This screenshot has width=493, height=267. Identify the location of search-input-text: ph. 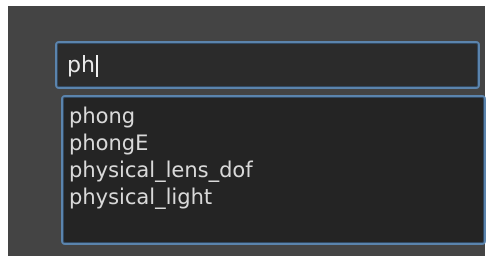
(81, 65).